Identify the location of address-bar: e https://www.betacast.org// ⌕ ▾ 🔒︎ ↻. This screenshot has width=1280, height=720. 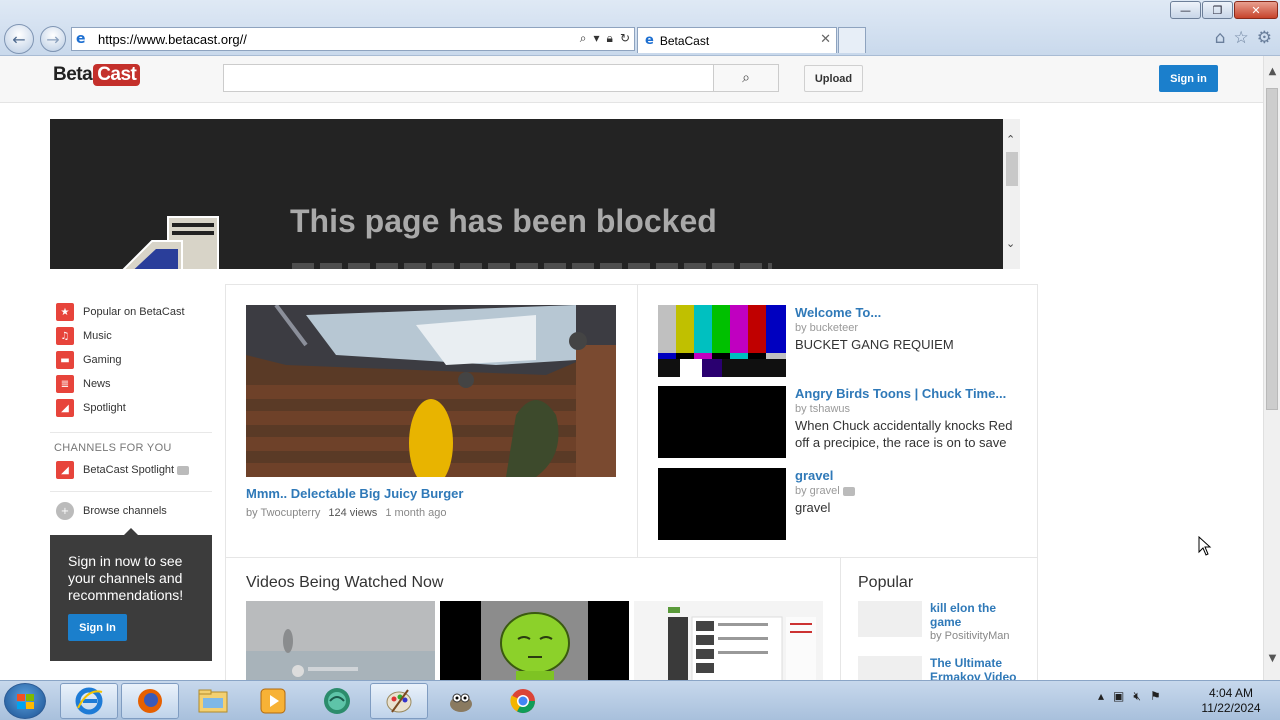
(353, 39).